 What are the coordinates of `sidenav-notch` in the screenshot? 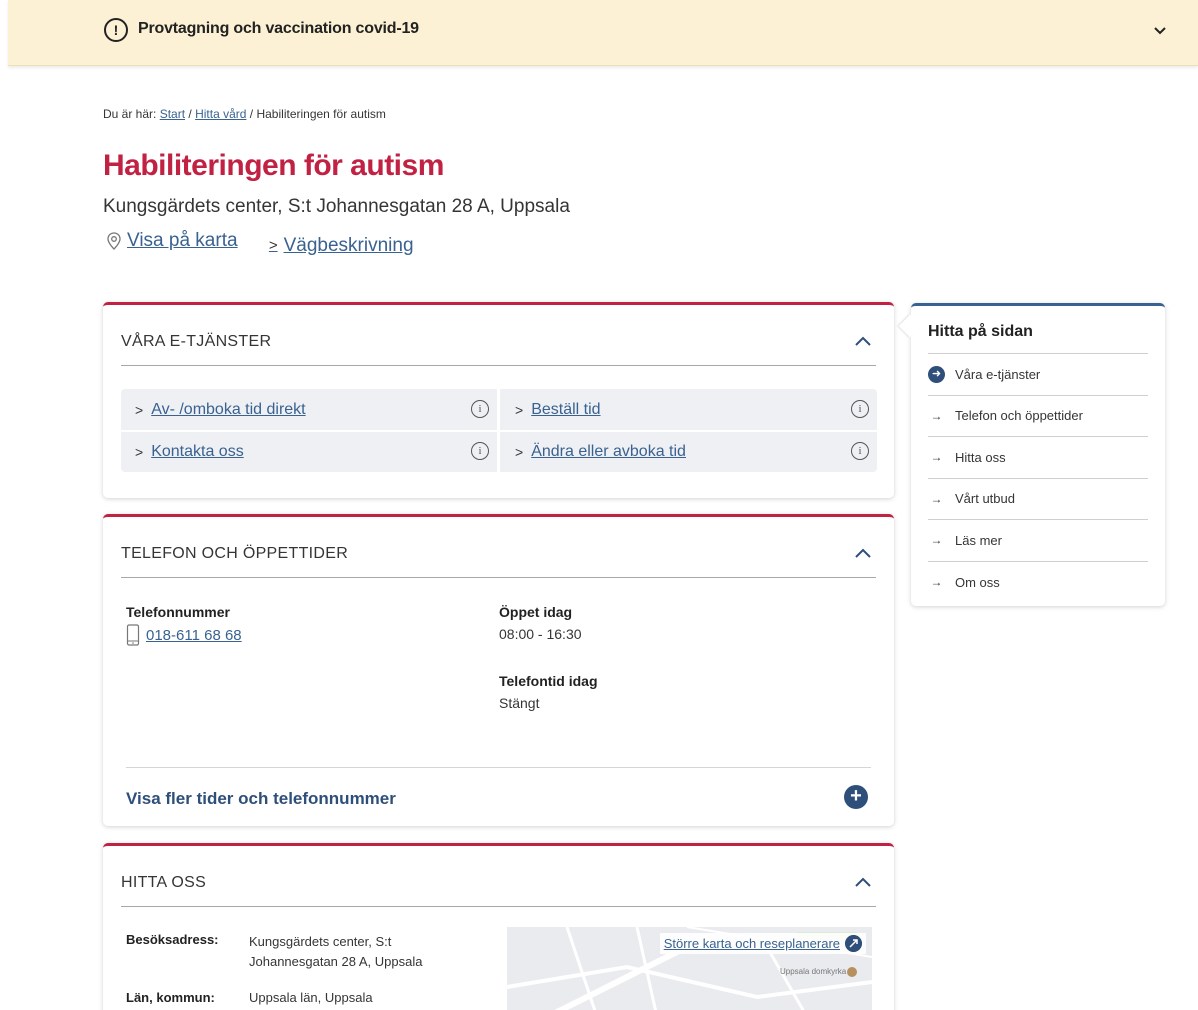 It's located at (910, 326).